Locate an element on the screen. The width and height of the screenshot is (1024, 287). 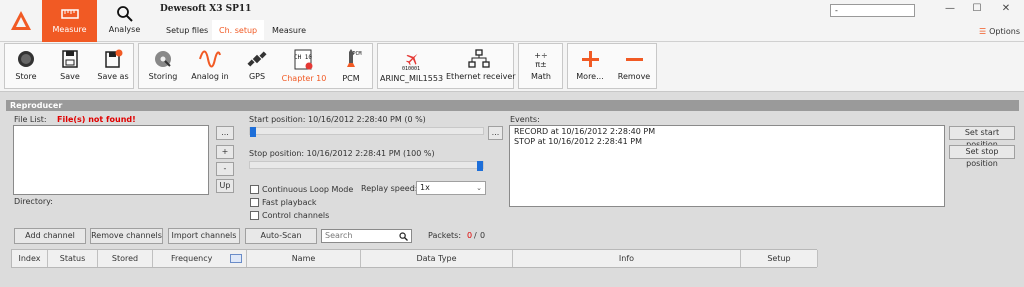
store-button: Store is located at coordinates (26, 67).